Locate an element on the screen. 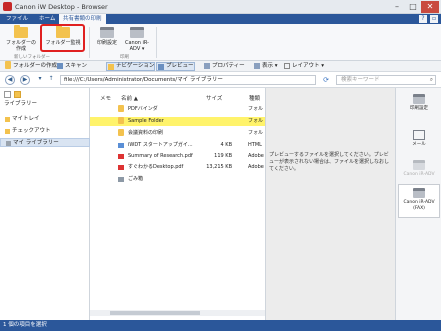 The height and width of the screenshot is (331, 441). mail-icon is located at coordinates (419, 135).